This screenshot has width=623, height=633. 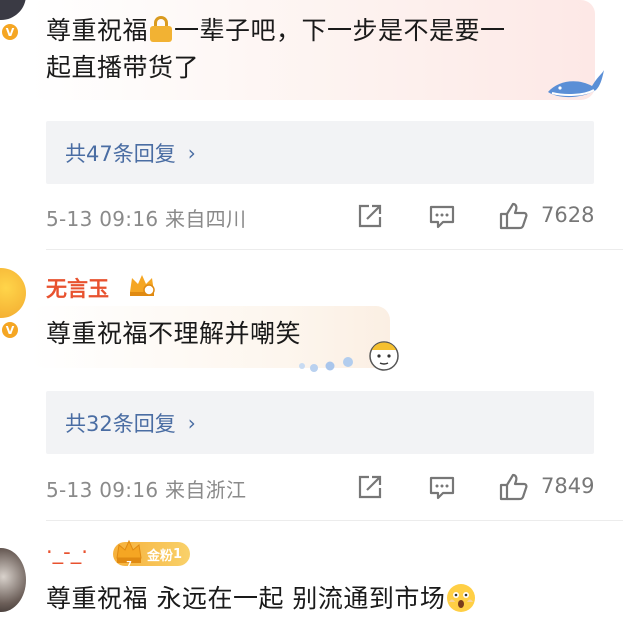 What do you see at coordinates (178, 554) in the screenshot?
I see `fan-badge-level: 1` at bounding box center [178, 554].